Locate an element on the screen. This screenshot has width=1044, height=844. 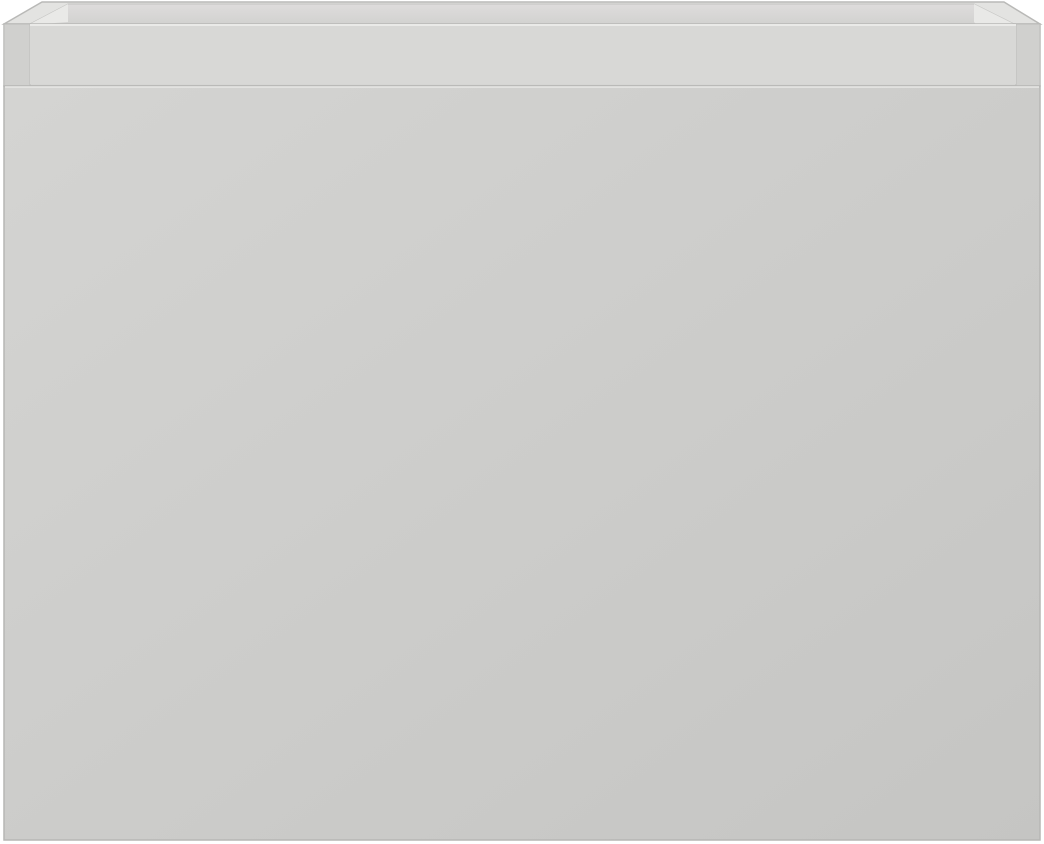
inner-back-wall is located at coordinates (522, 14).